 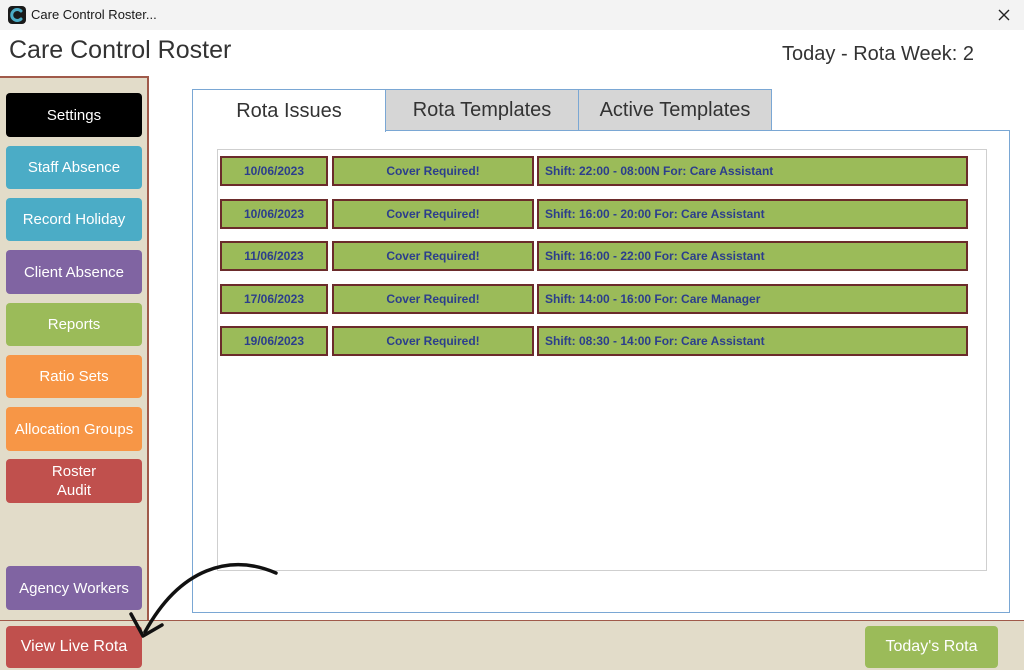 I want to click on record-holiday-button: Record Holiday, so click(x=74, y=219).